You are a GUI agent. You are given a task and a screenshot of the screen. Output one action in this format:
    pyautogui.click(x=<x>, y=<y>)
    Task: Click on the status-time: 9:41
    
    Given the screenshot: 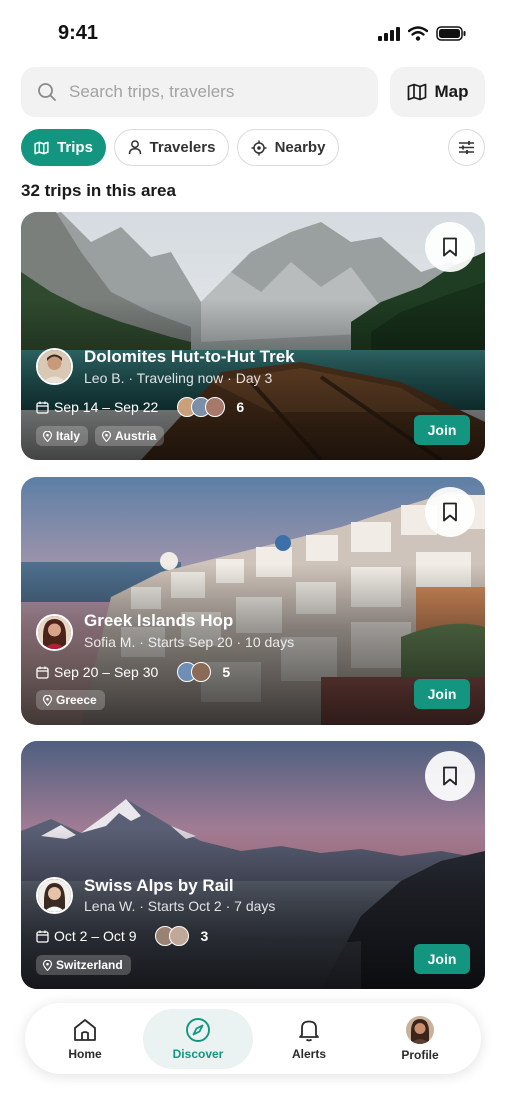 What is the action you would take?
    pyautogui.click(x=78, y=33)
    